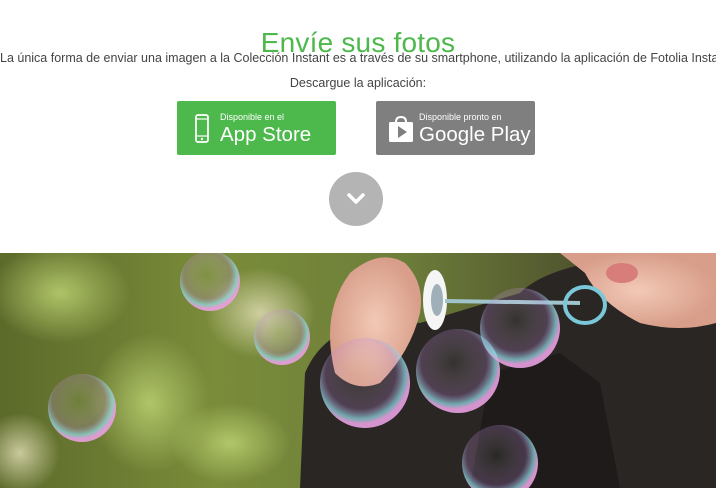 This screenshot has width=716, height=488. What do you see at coordinates (252, 117) in the screenshot?
I see `app-store-small-label: Disponible en el` at bounding box center [252, 117].